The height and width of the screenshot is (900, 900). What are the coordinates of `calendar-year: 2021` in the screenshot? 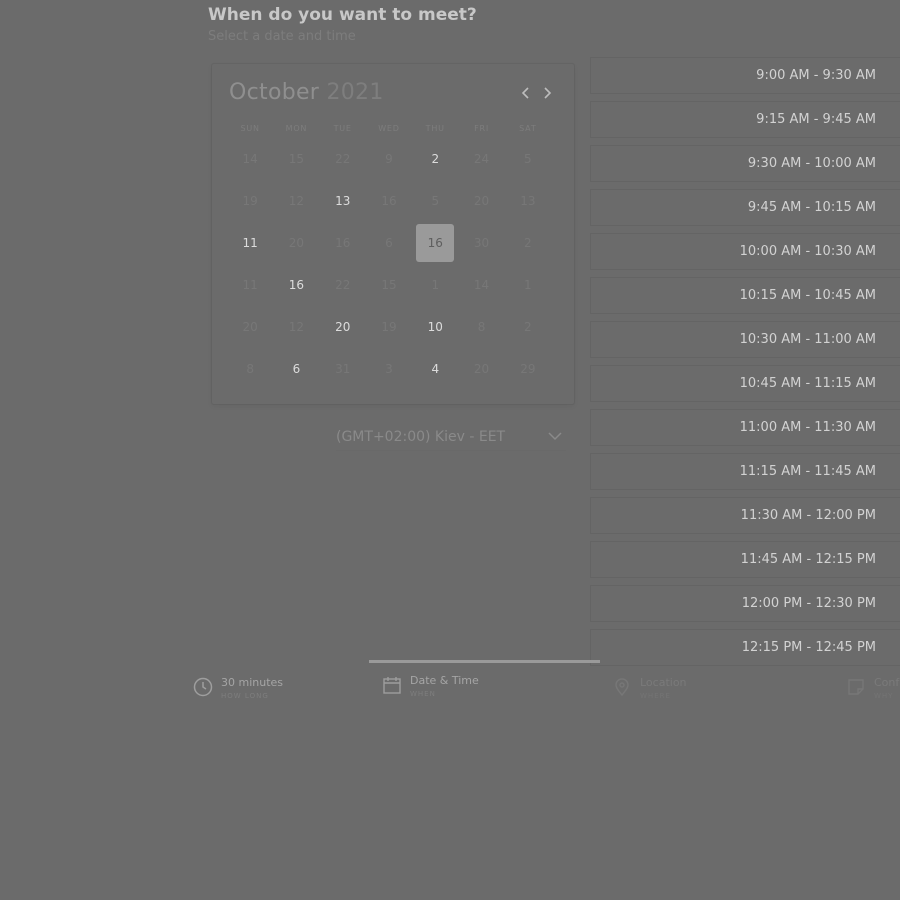 It's located at (355, 92).